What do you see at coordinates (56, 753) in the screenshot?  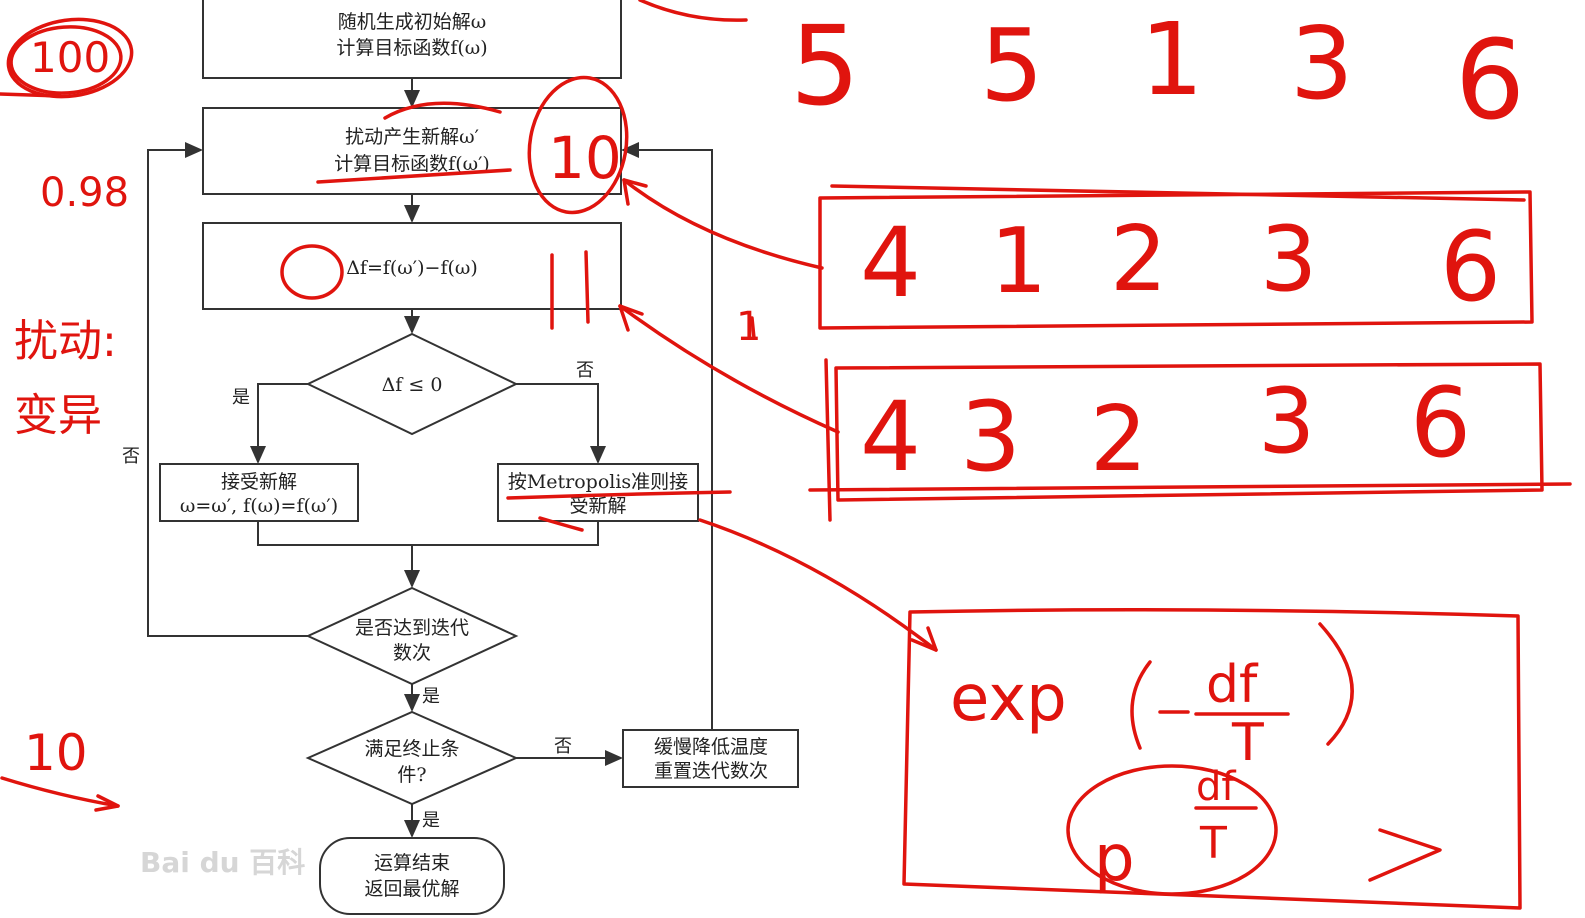 I see `ann-10-bottom: 10` at bounding box center [56, 753].